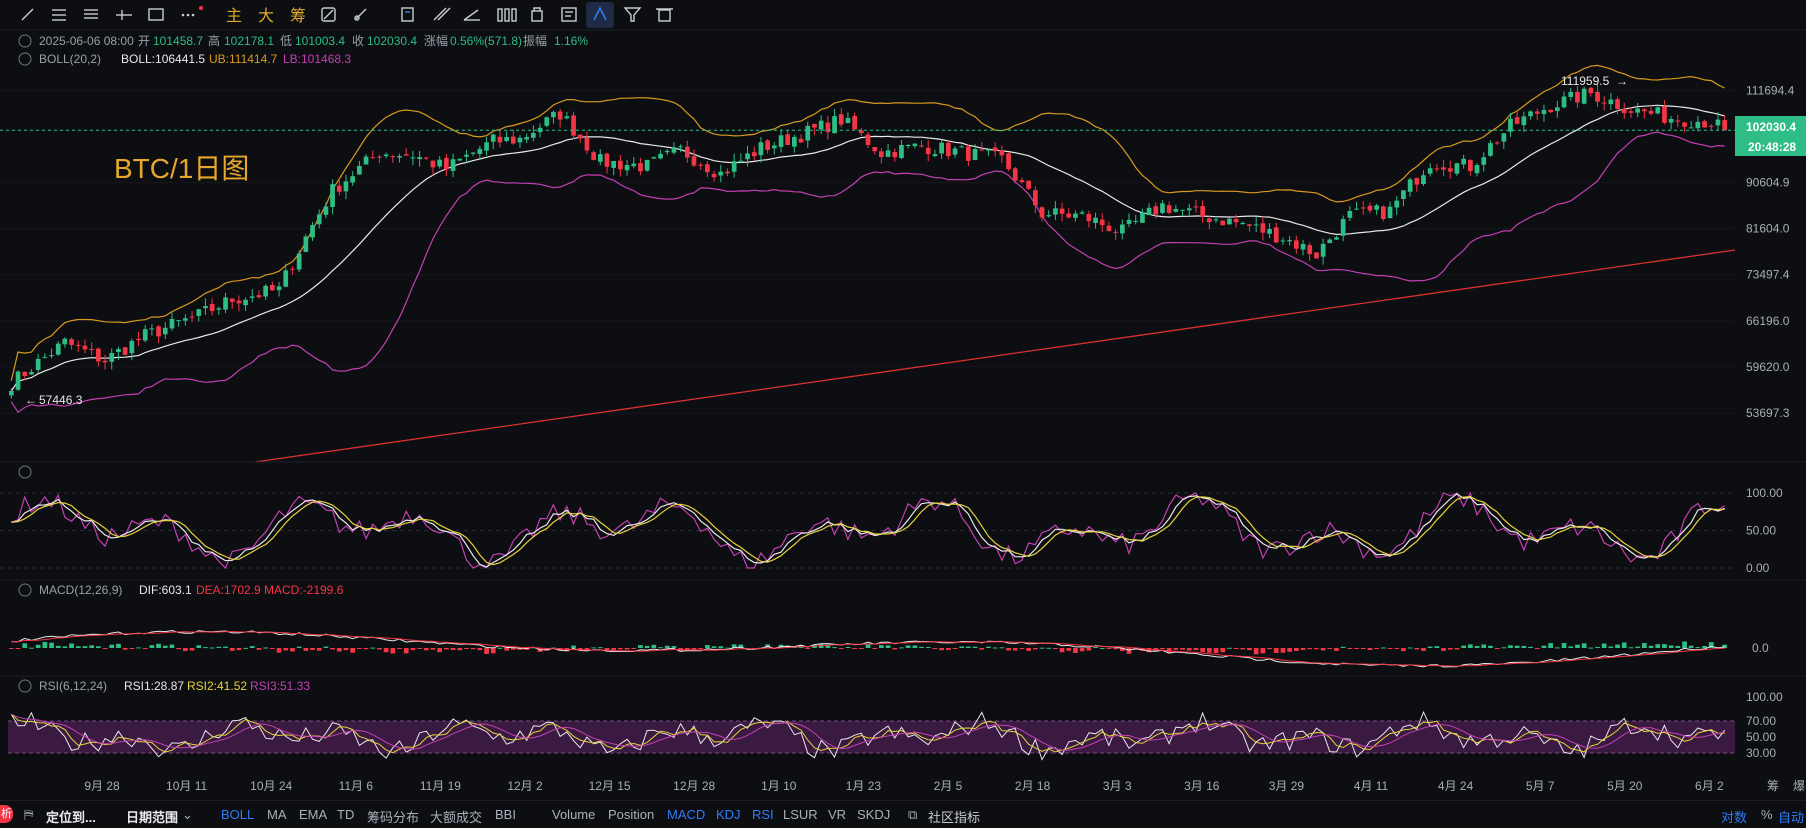 This screenshot has height=828, width=1806. What do you see at coordinates (393, 816) in the screenshot?
I see `ind-chip: 筹码分布` at bounding box center [393, 816].